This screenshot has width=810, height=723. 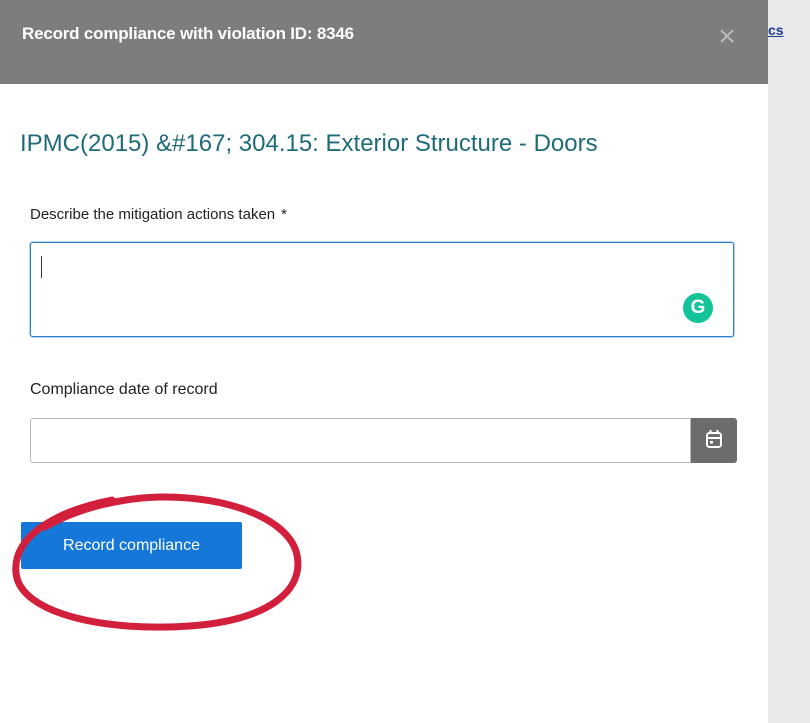 I want to click on close-icon: ×, so click(x=727, y=37).